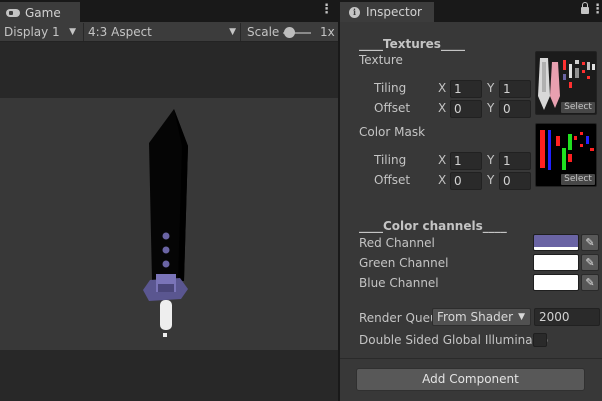 This screenshot has height=401, width=602. What do you see at coordinates (466, 89) in the screenshot?
I see `texture-tiling-x-field: 1` at bounding box center [466, 89].